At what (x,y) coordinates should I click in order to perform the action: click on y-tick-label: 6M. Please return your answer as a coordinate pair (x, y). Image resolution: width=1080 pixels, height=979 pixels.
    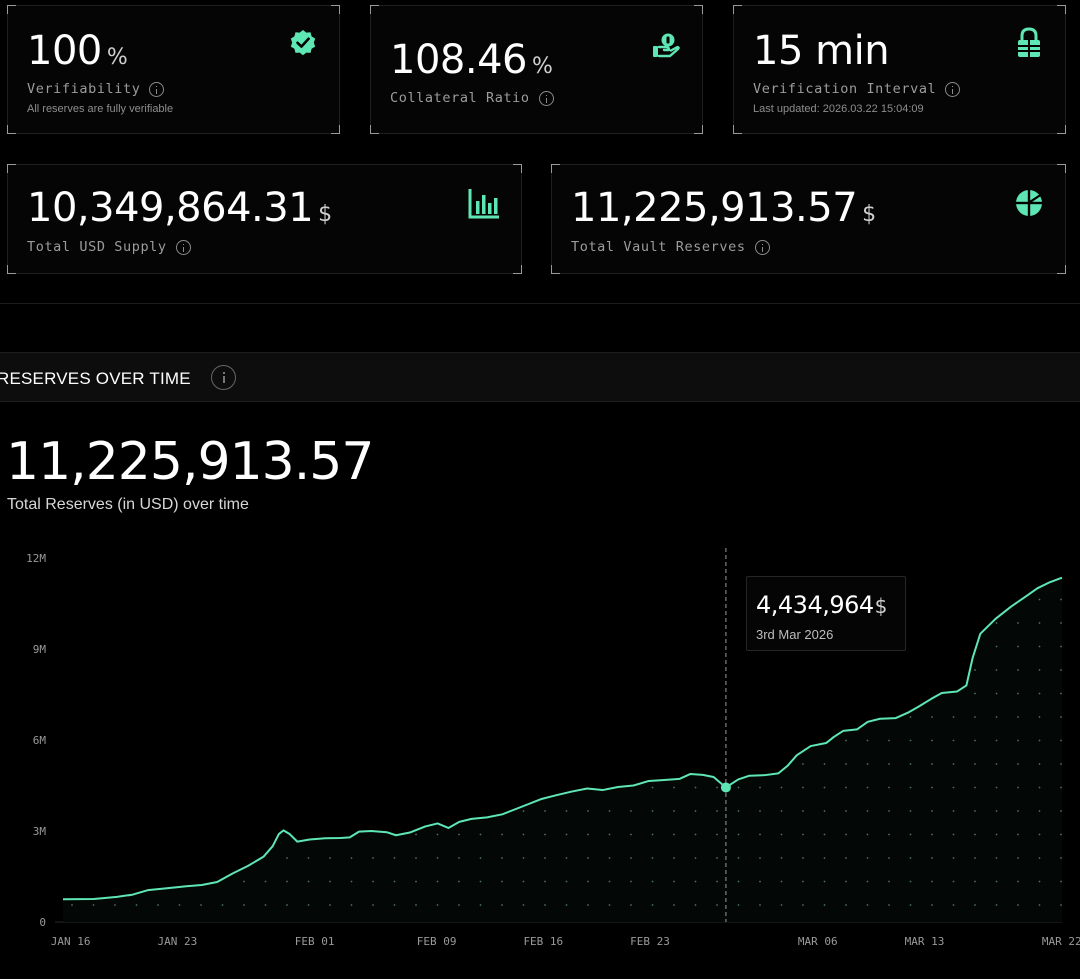
    Looking at the image, I should click on (40, 740).